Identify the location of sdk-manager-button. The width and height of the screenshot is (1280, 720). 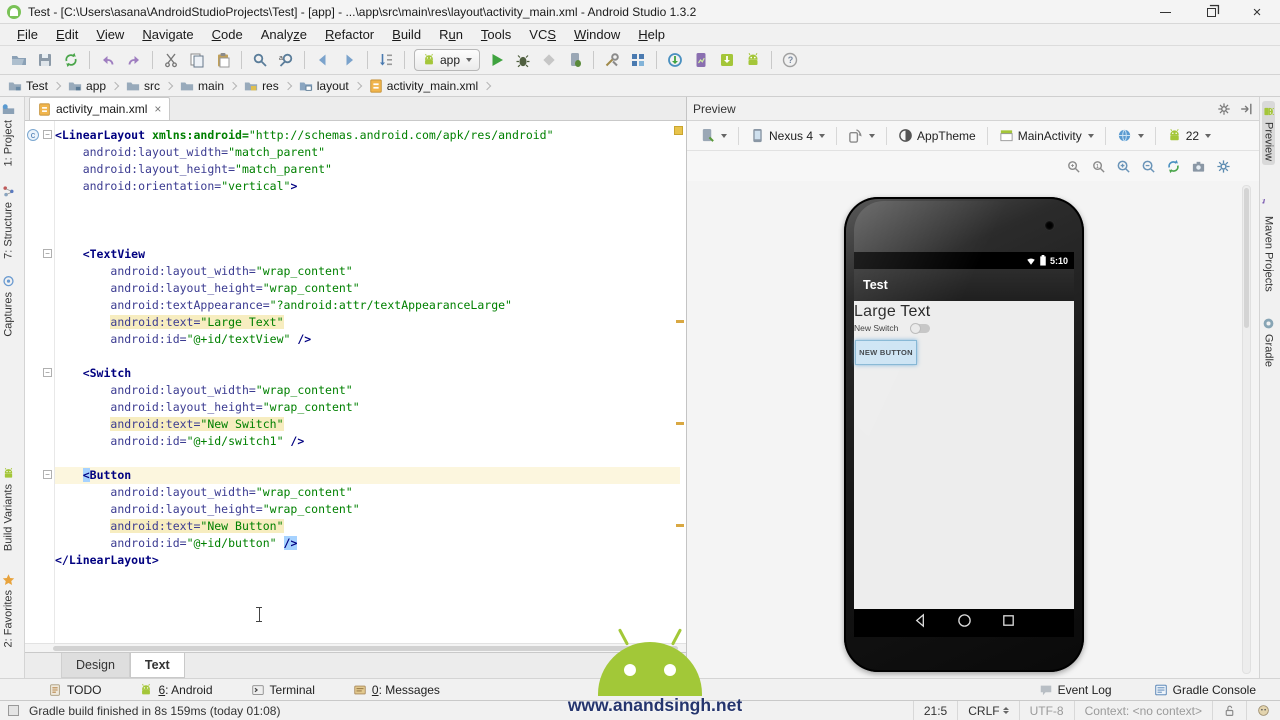
(727, 60).